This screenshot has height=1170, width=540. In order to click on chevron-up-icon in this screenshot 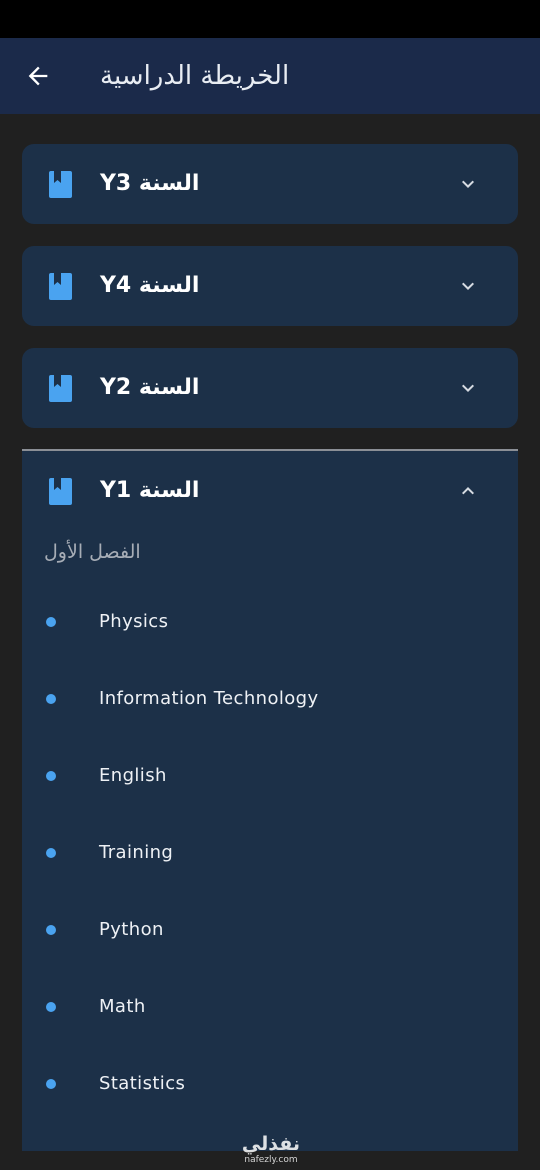, I will do `click(468, 491)`.